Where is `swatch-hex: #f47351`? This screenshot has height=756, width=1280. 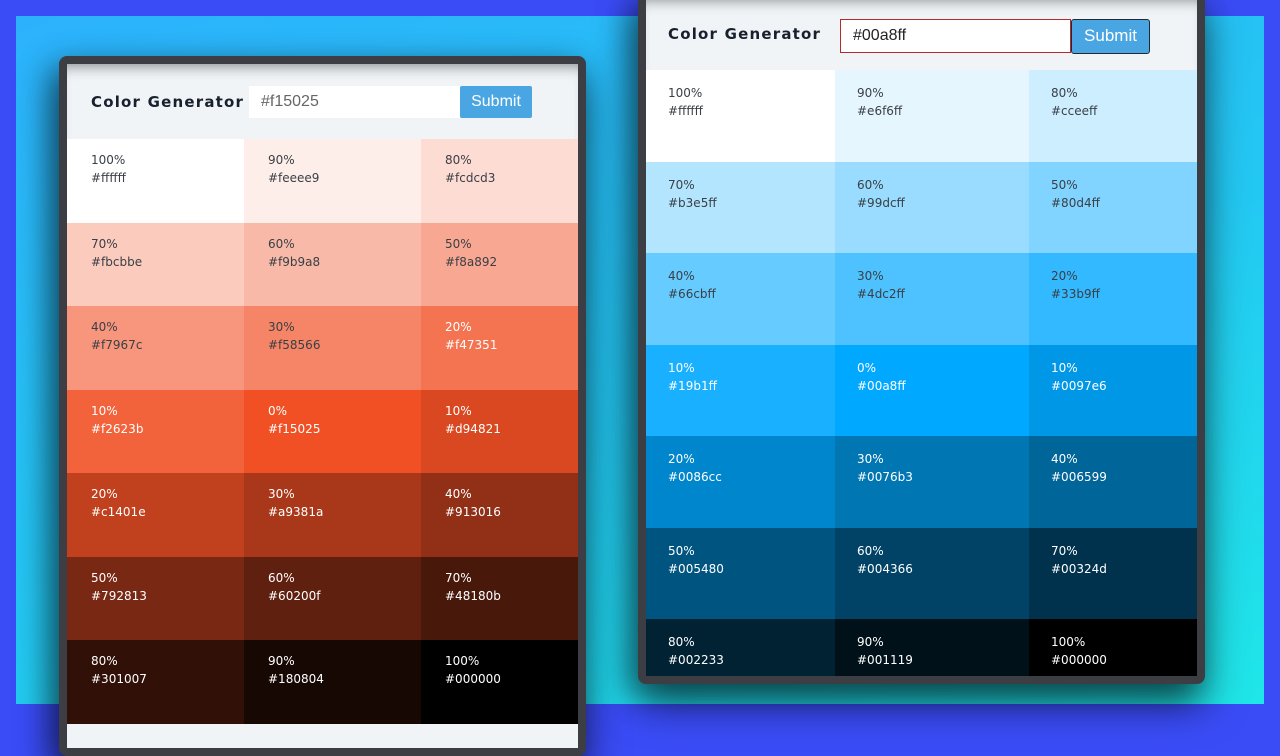
swatch-hex: #f47351 is located at coordinates (471, 345).